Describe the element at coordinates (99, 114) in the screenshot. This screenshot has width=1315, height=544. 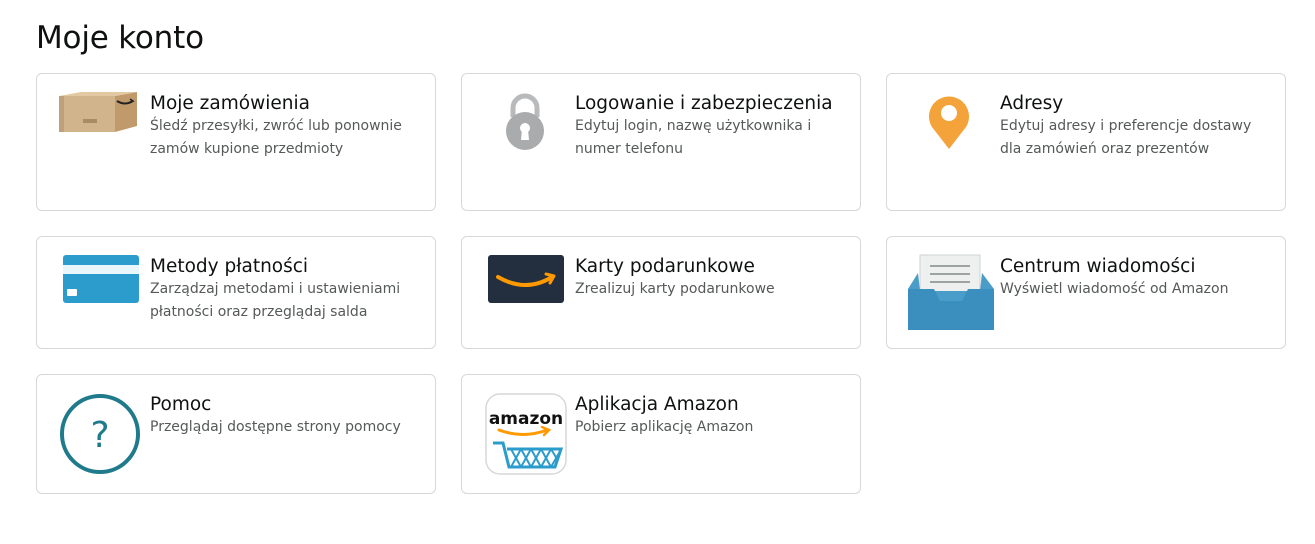
I see `package-box-icon` at that location.